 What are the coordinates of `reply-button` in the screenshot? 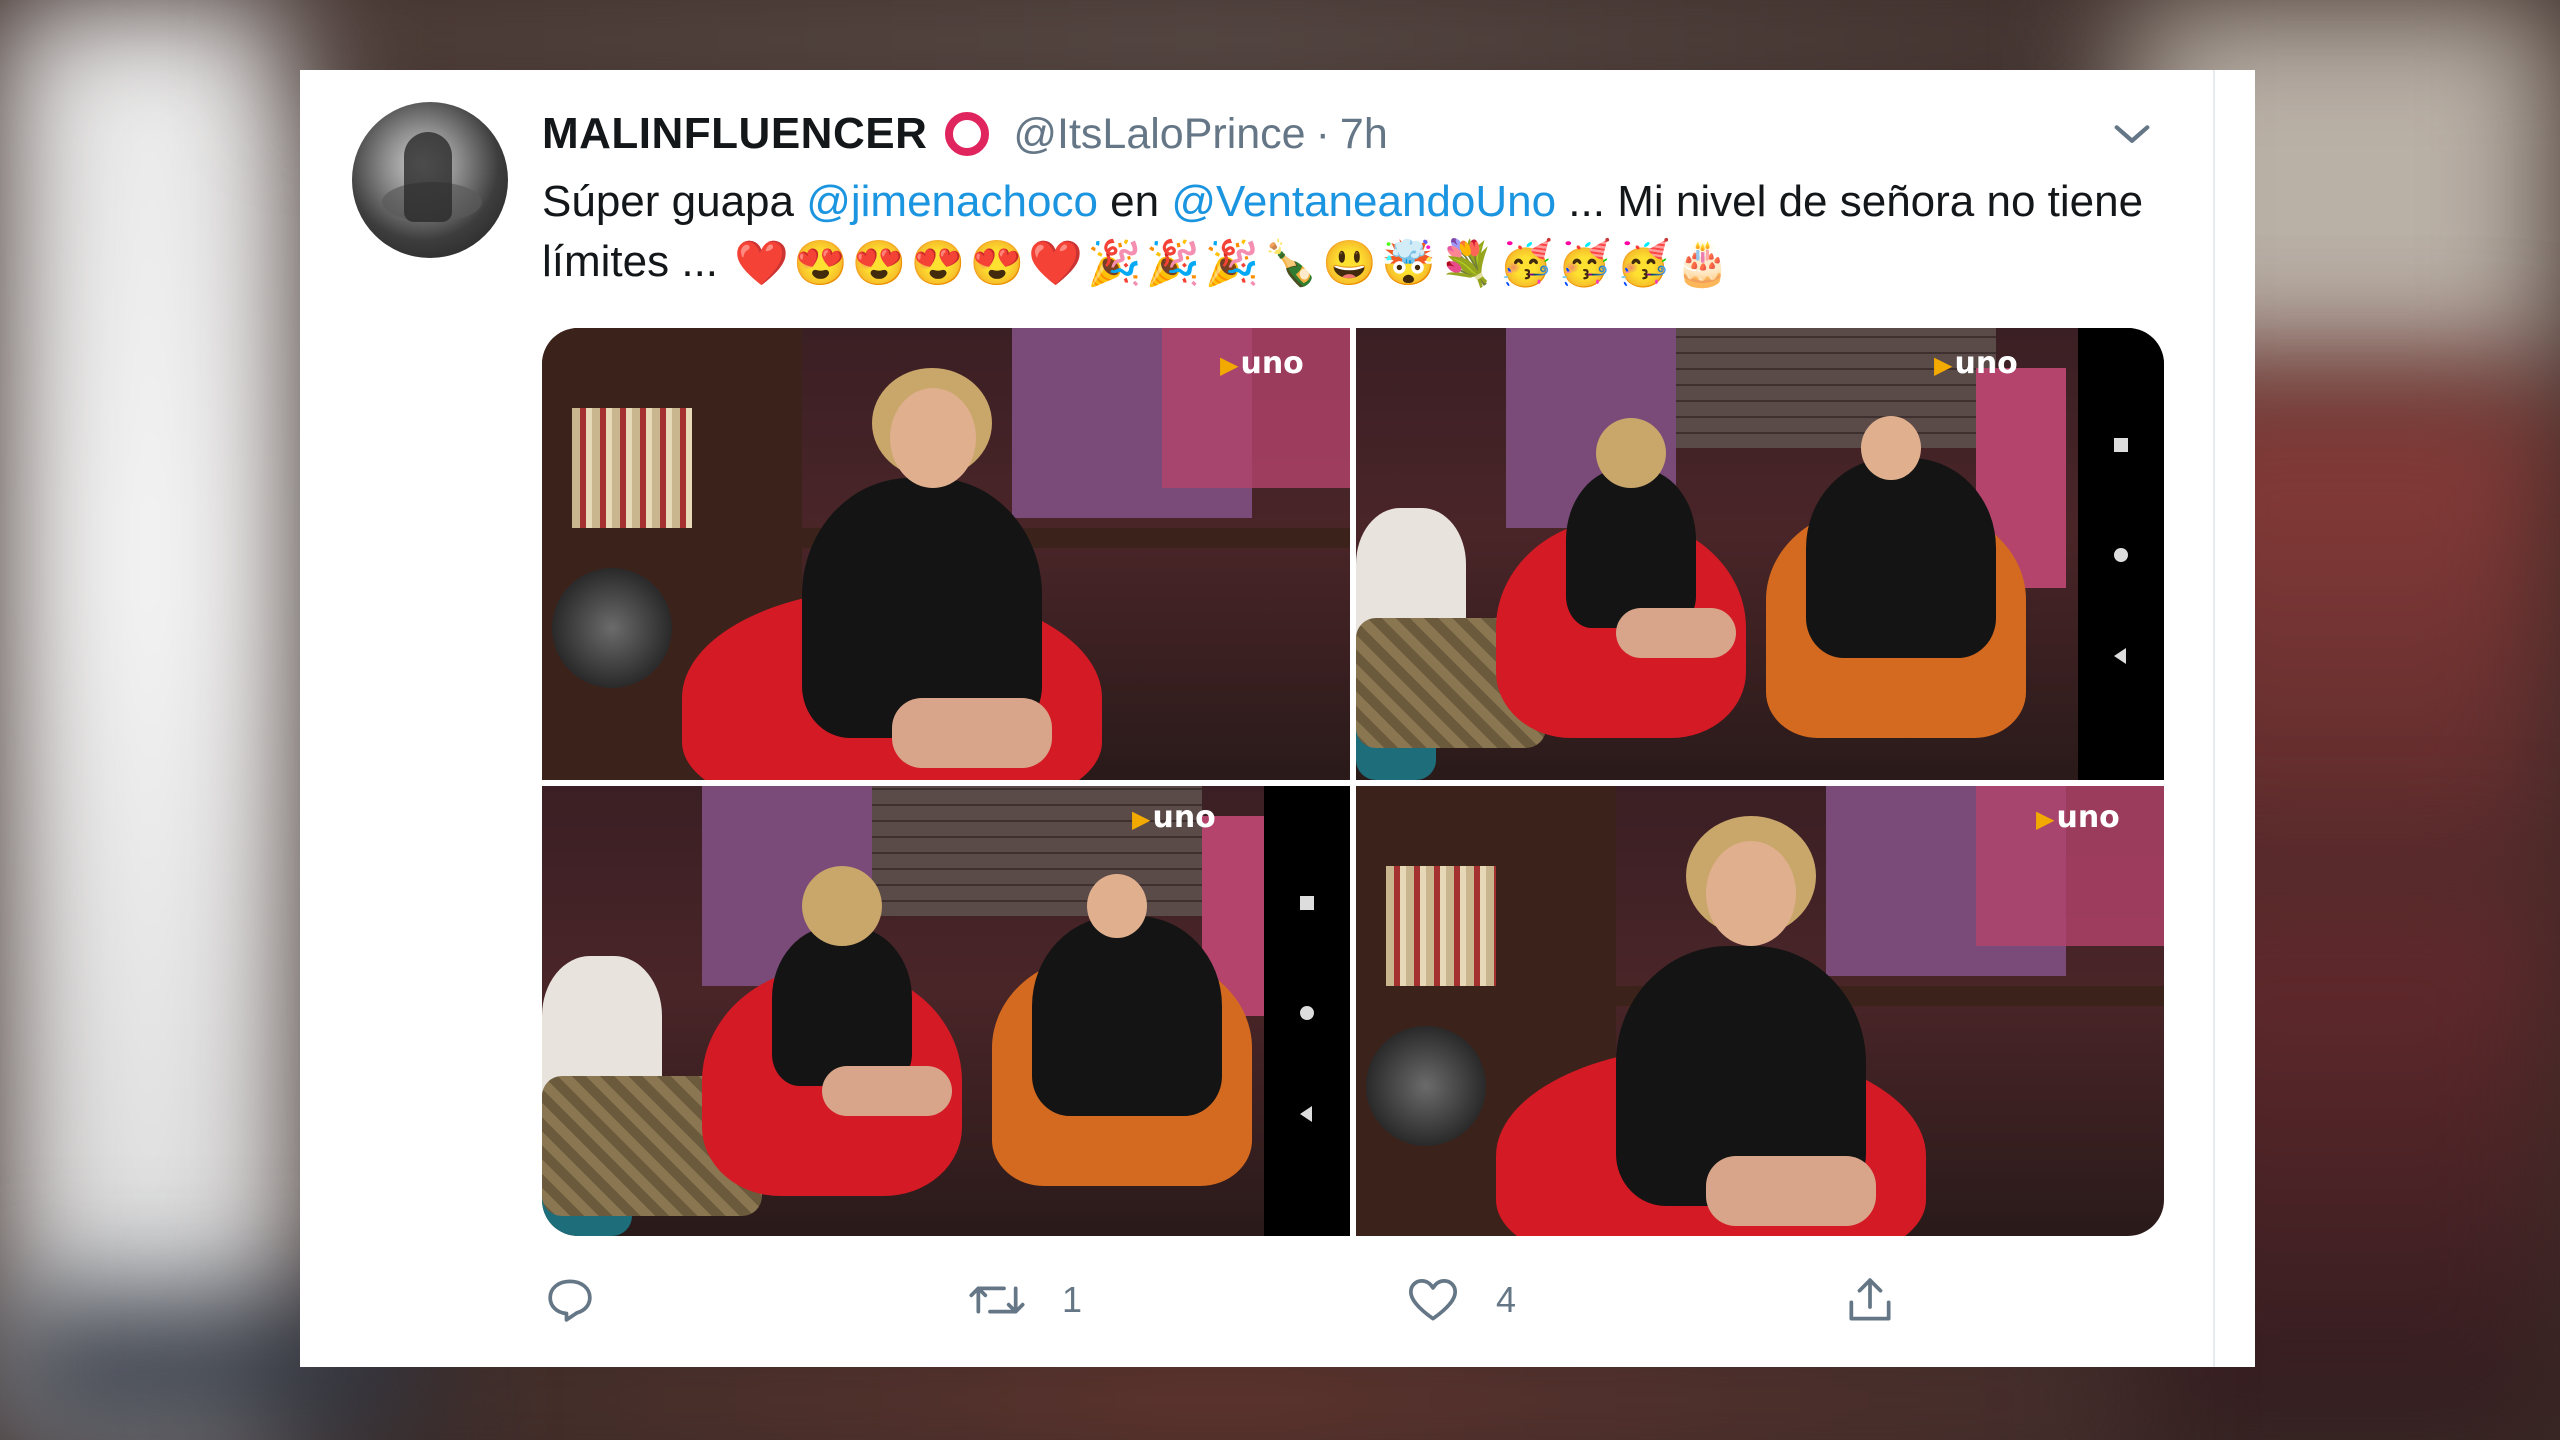 It's located at (570, 1300).